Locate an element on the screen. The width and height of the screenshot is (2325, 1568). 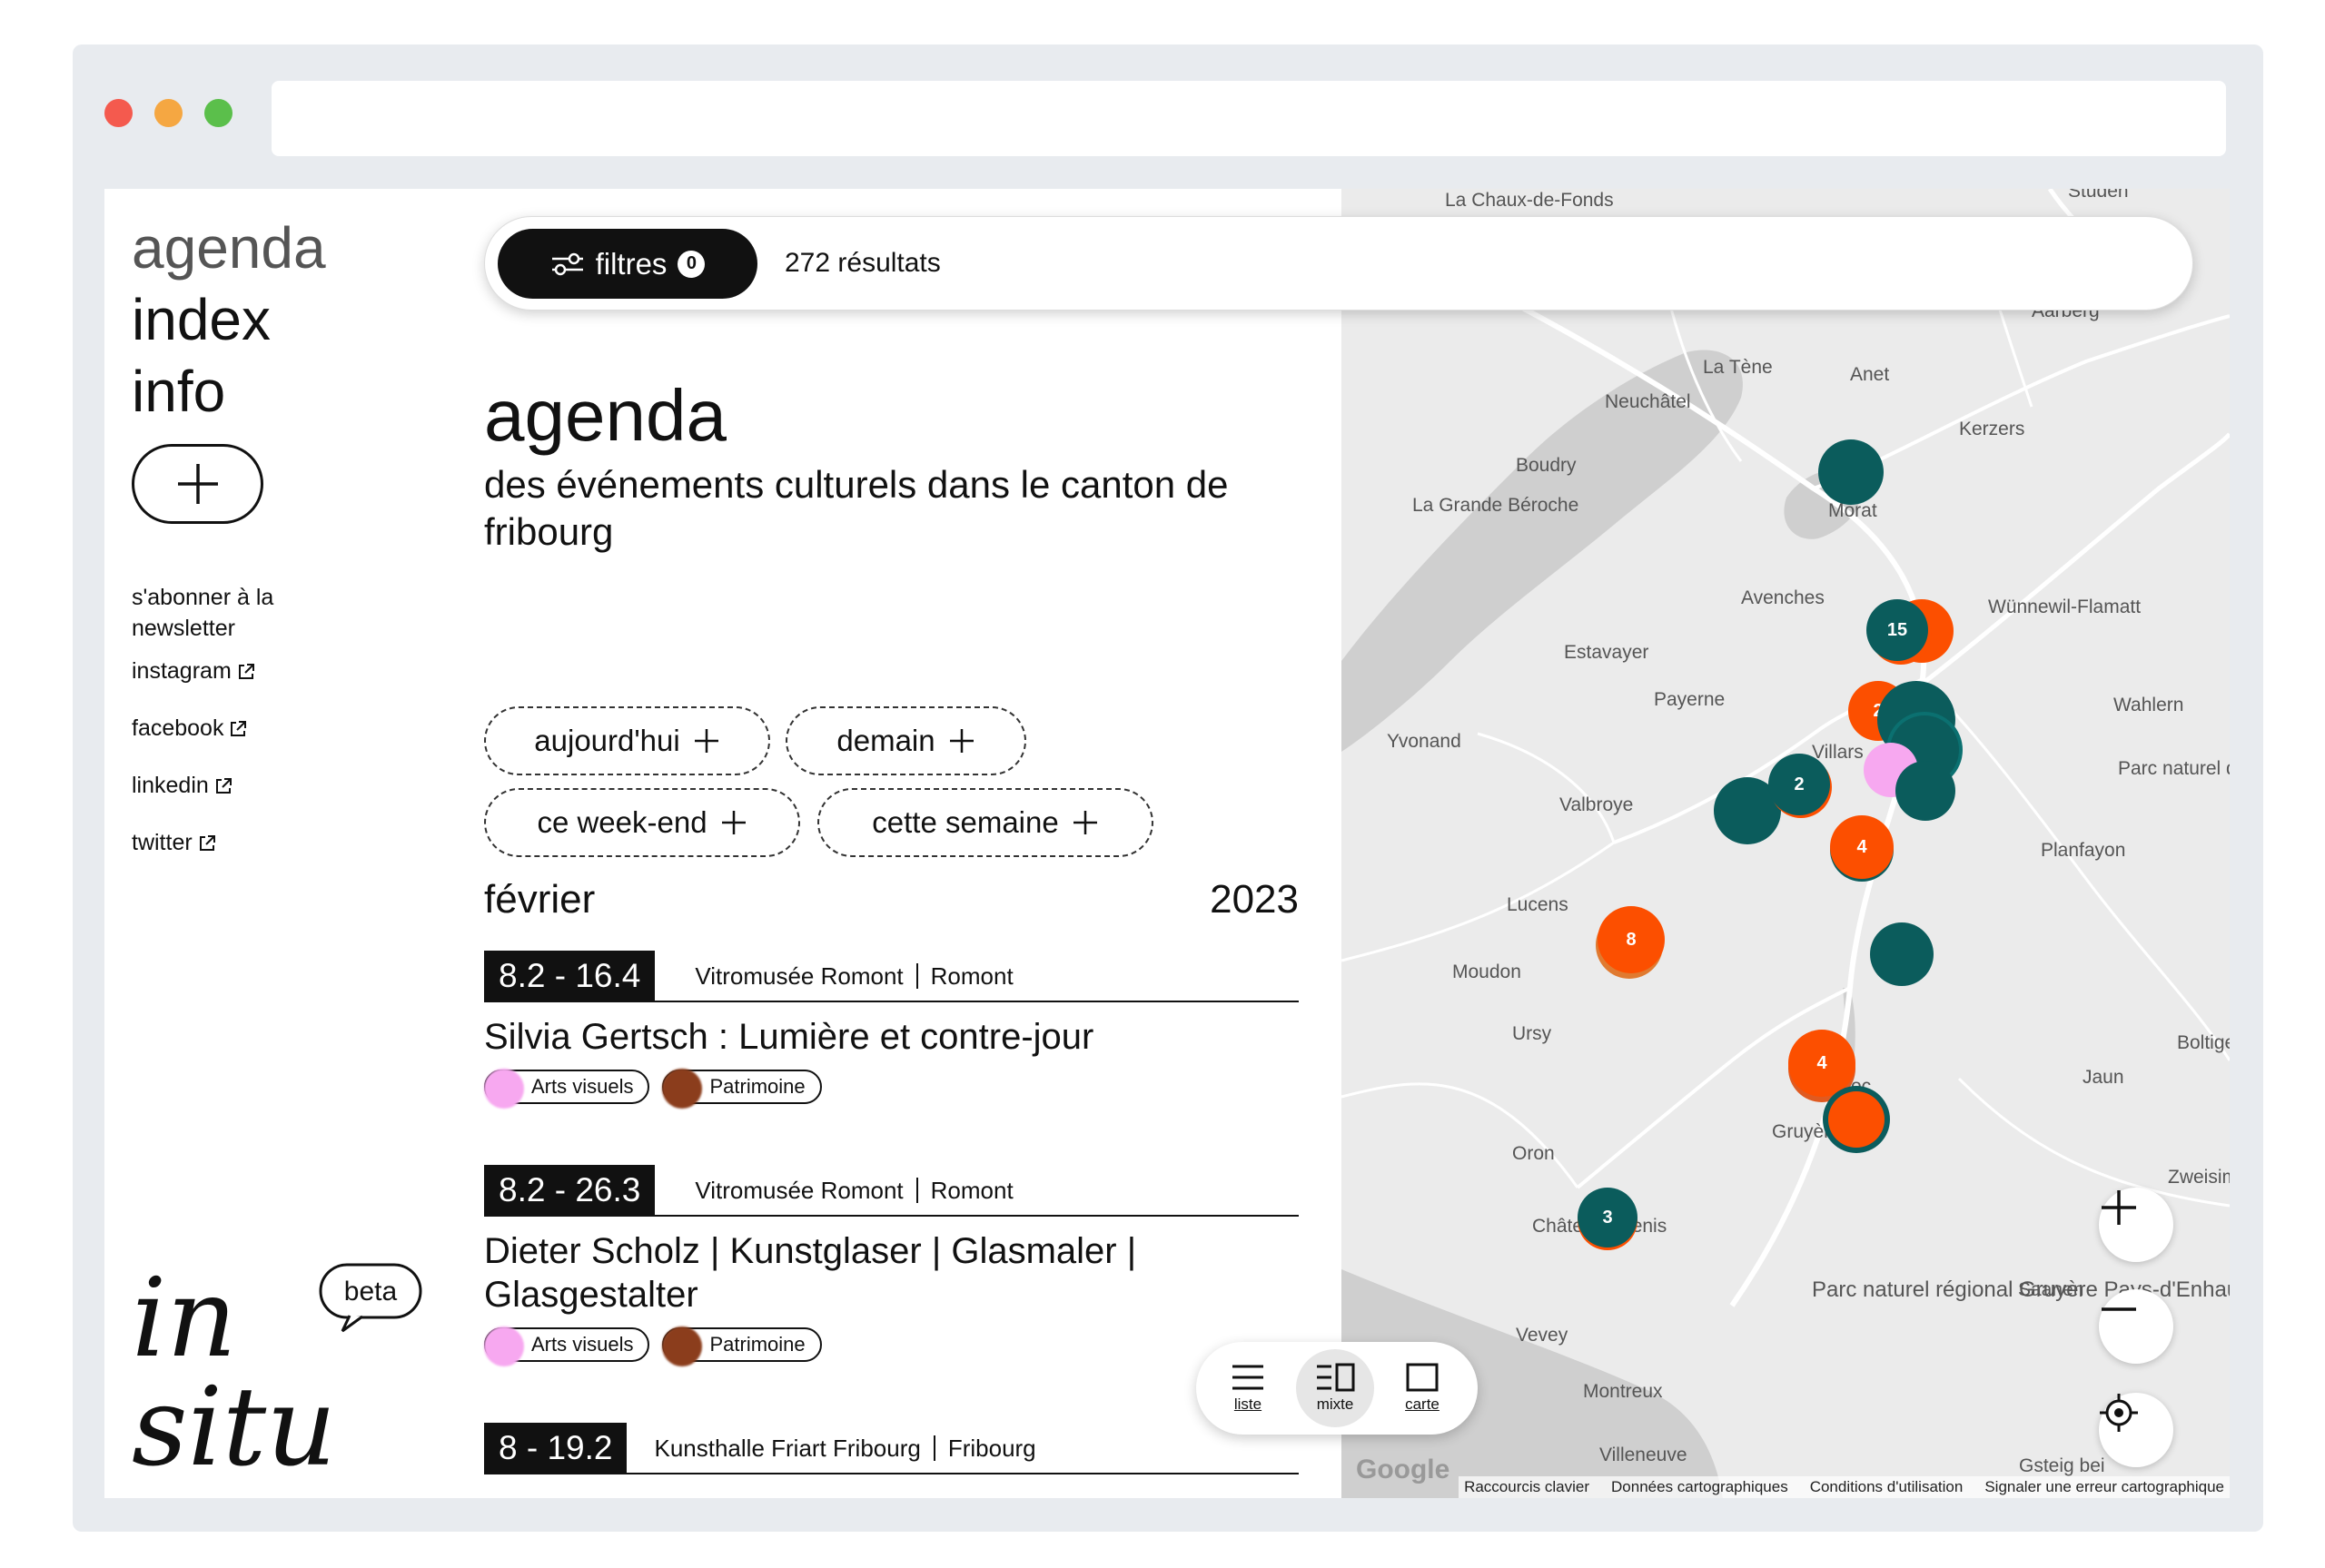
nav-info: info is located at coordinates (229, 392).